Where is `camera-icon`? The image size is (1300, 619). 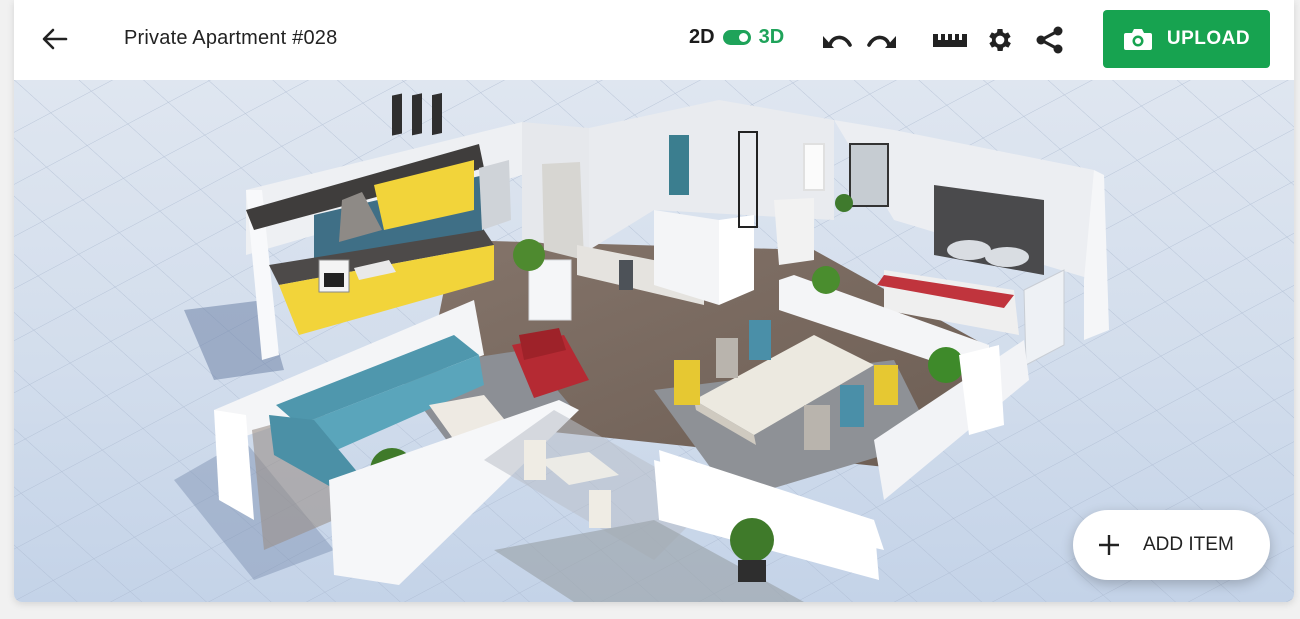 camera-icon is located at coordinates (1137, 39).